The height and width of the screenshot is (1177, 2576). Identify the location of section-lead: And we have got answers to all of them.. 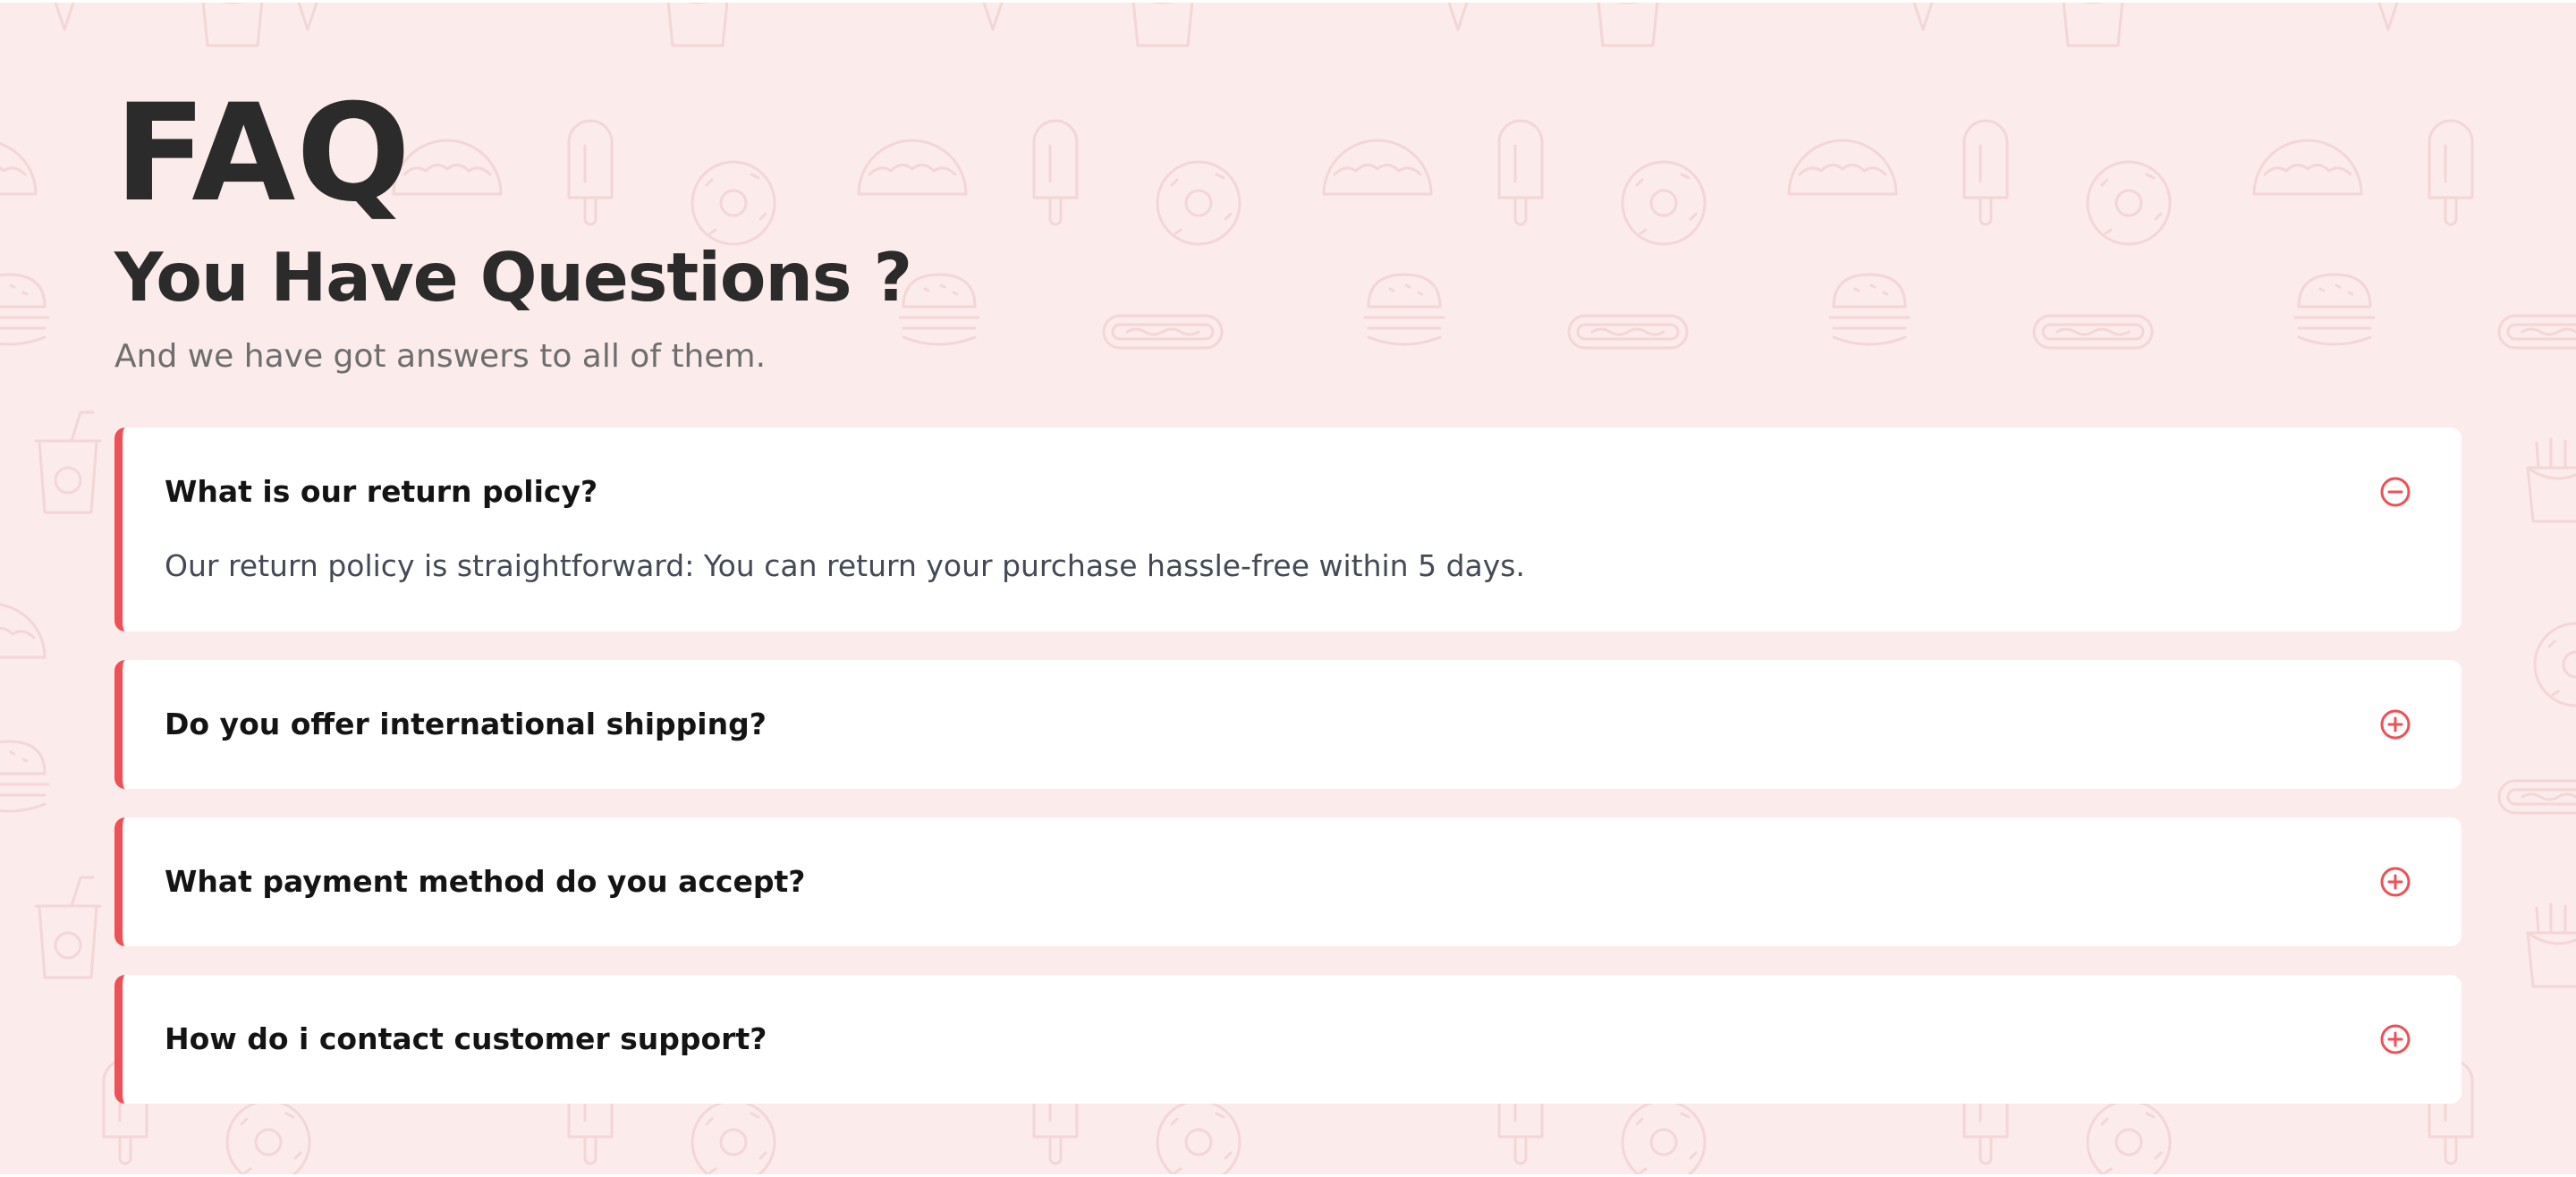
(440, 356).